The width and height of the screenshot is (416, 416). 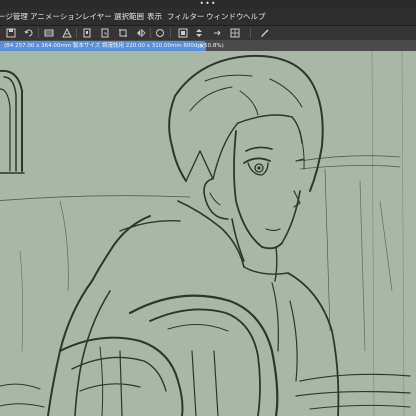 What do you see at coordinates (56, 17) in the screenshot?
I see `menu-animation: アニメーション` at bounding box center [56, 17].